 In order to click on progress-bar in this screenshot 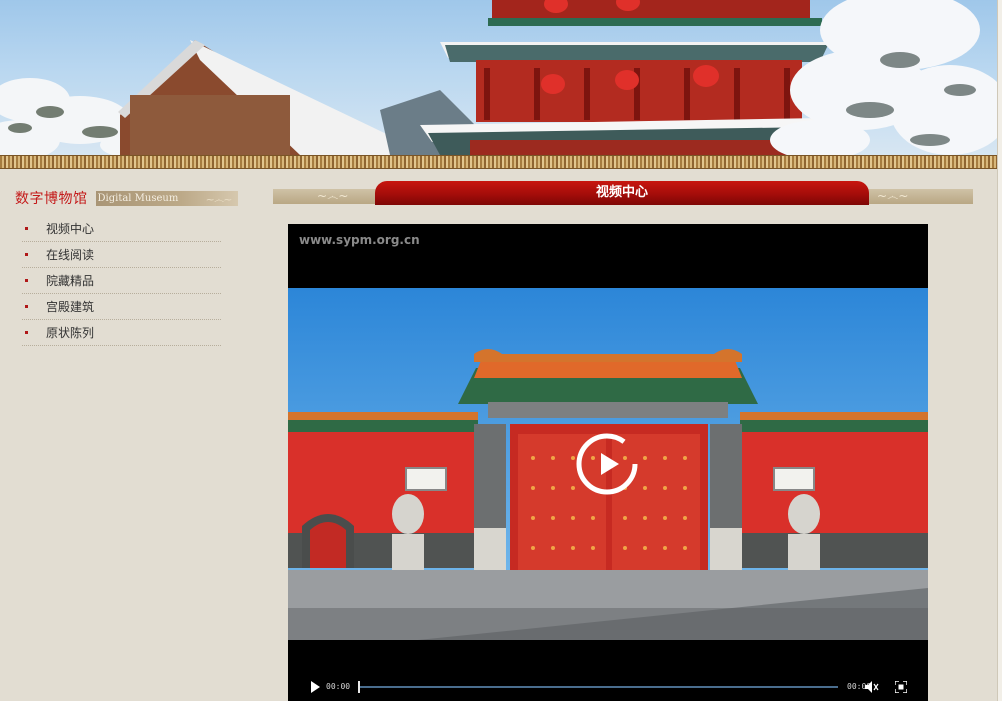, I will do `click(599, 687)`.